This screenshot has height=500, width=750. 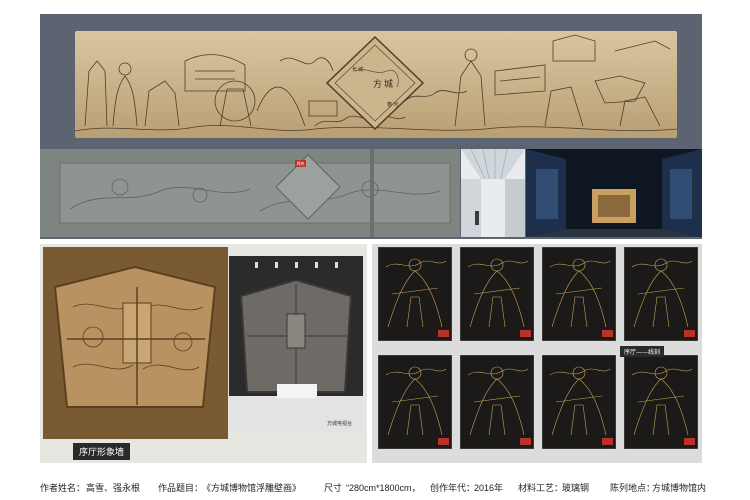 I want to click on location-label: 陈列地点：, so click(x=633, y=488).